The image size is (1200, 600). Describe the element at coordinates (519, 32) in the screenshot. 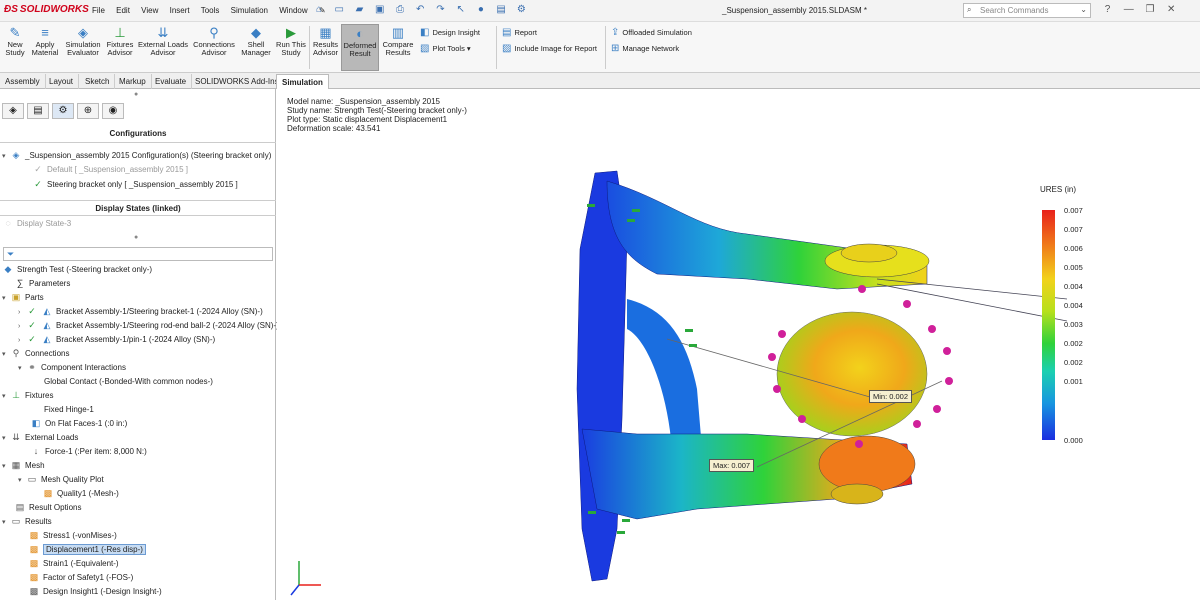

I see `report-button: ▤ Report` at that location.